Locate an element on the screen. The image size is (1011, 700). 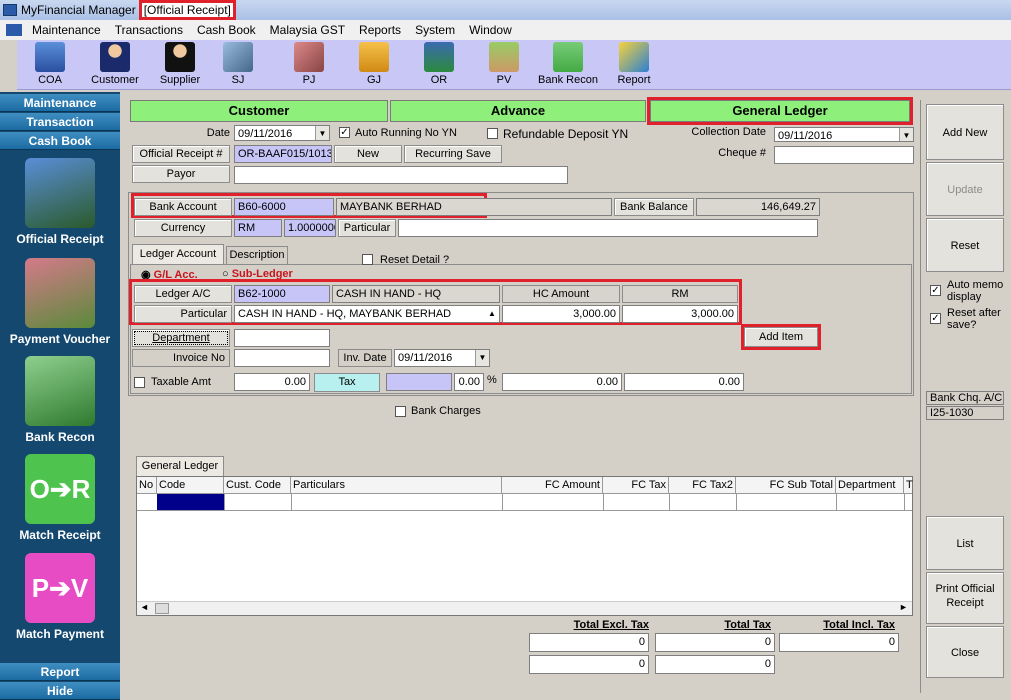
auto-running-checkbox: ✓ is located at coordinates (344, 132).